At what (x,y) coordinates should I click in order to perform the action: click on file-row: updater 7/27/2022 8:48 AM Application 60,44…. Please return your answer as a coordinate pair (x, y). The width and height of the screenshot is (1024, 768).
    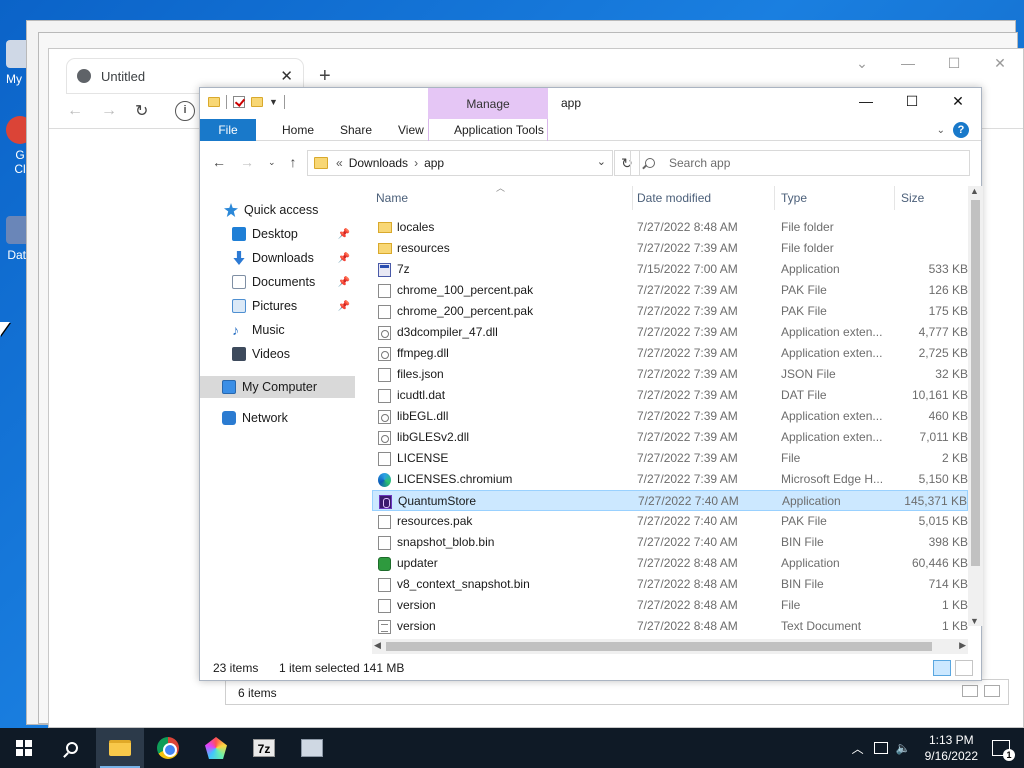
    Looking at the image, I should click on (670, 563).